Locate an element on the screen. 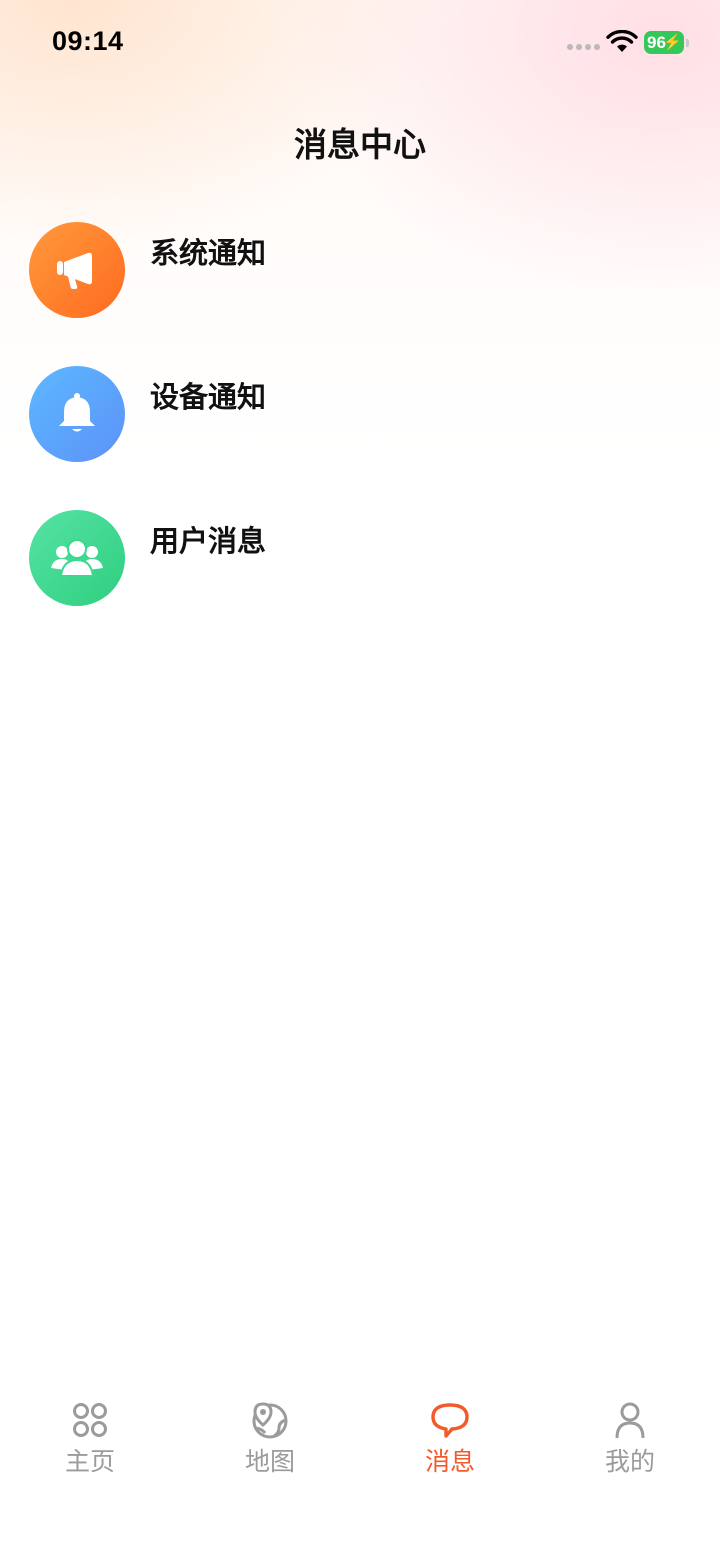  cellular-signal-icon is located at coordinates (583, 47).